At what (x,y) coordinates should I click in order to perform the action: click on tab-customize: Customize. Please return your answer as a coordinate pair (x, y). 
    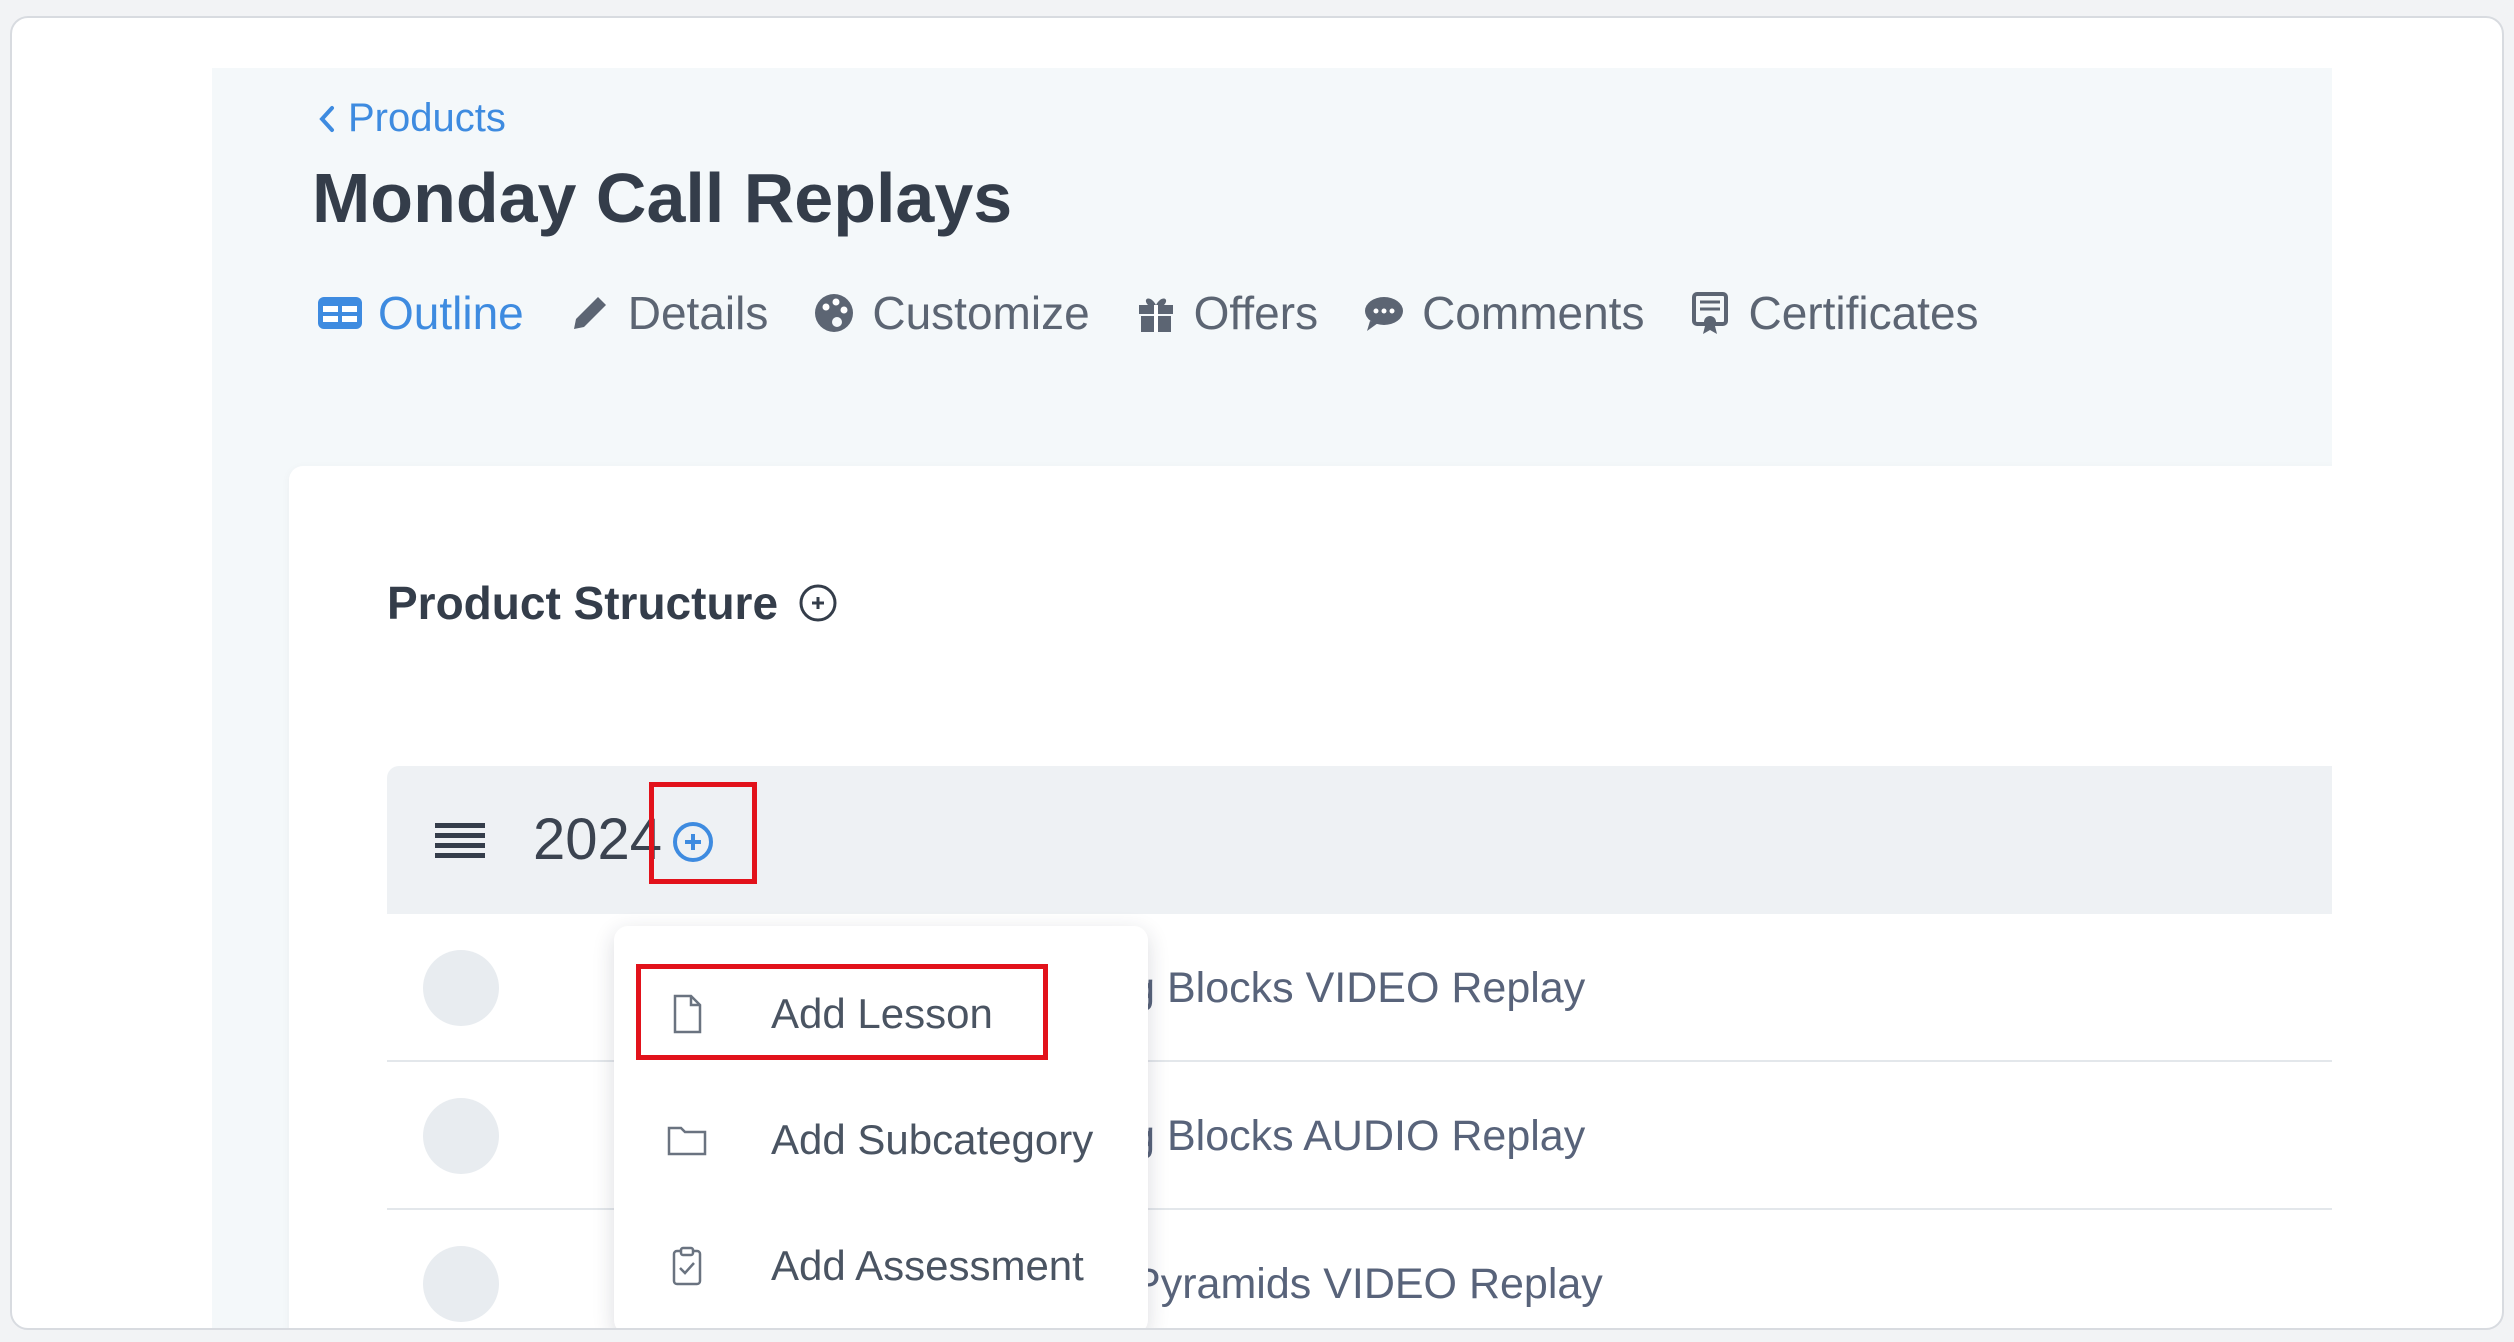
    Looking at the image, I should click on (950, 313).